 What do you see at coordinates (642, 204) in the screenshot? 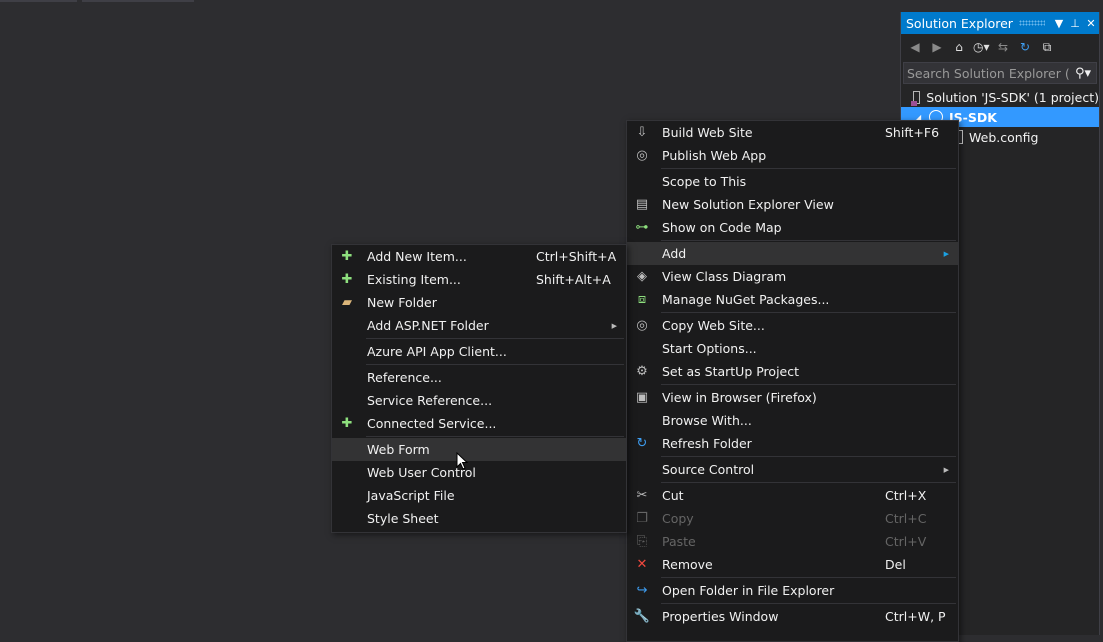
I see `new-view-icon: ▤` at bounding box center [642, 204].